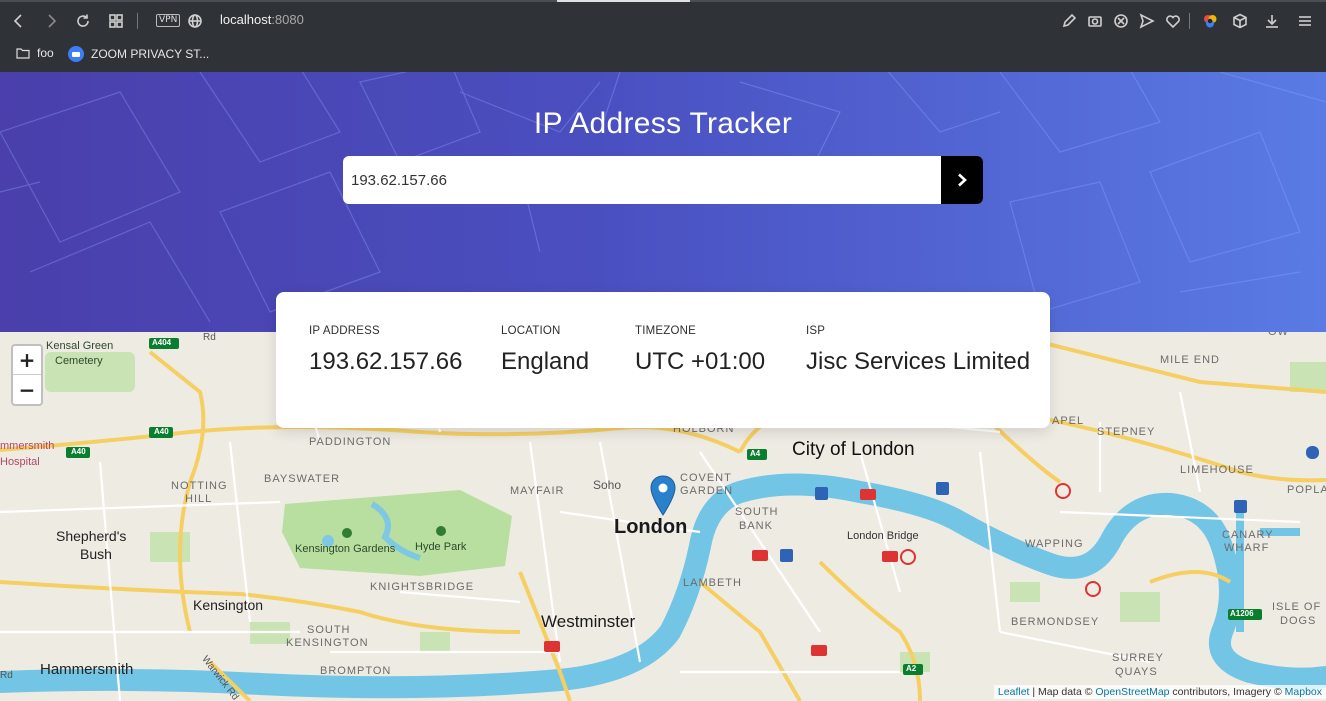 This screenshot has height=701, width=1326. What do you see at coordinates (816, 331) in the screenshot?
I see `isp-label: ISP` at bounding box center [816, 331].